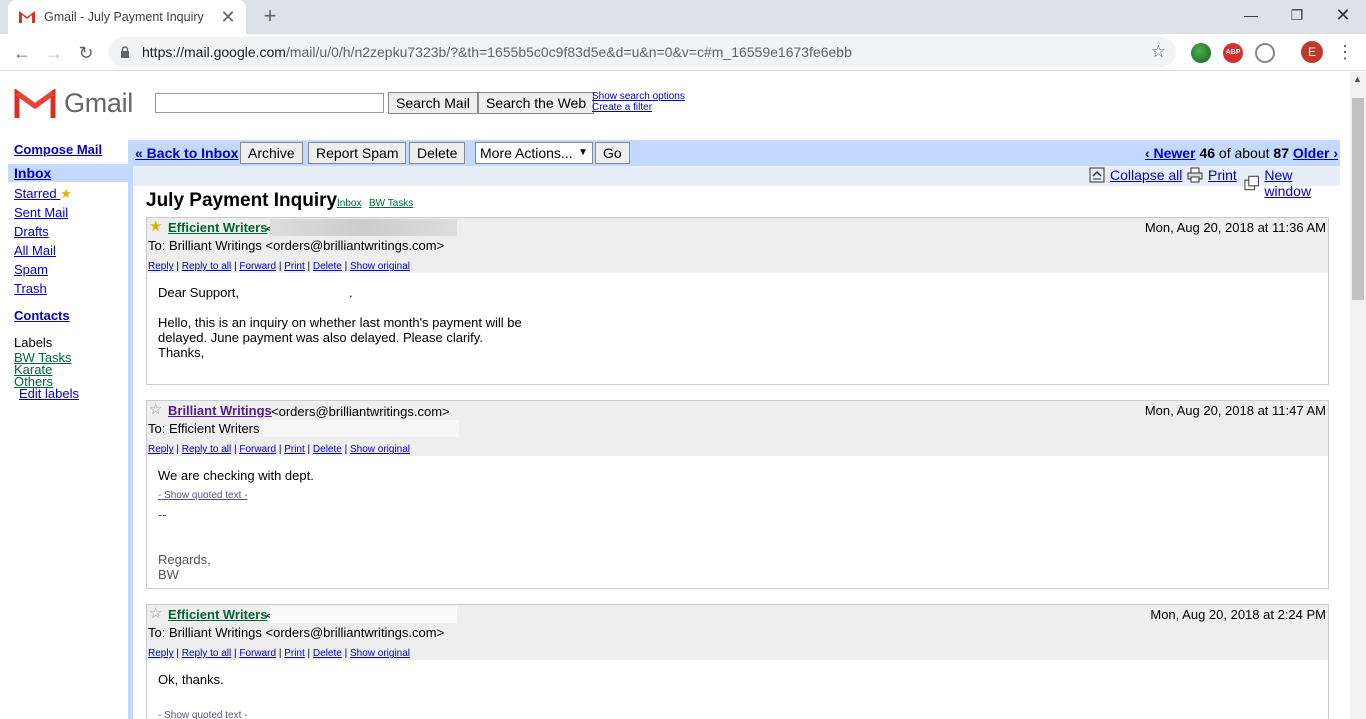 Image resolution: width=1366 pixels, height=719 pixels. What do you see at coordinates (534, 153) in the screenshot?
I see `more-actions-select: More Actions... ▼` at bounding box center [534, 153].